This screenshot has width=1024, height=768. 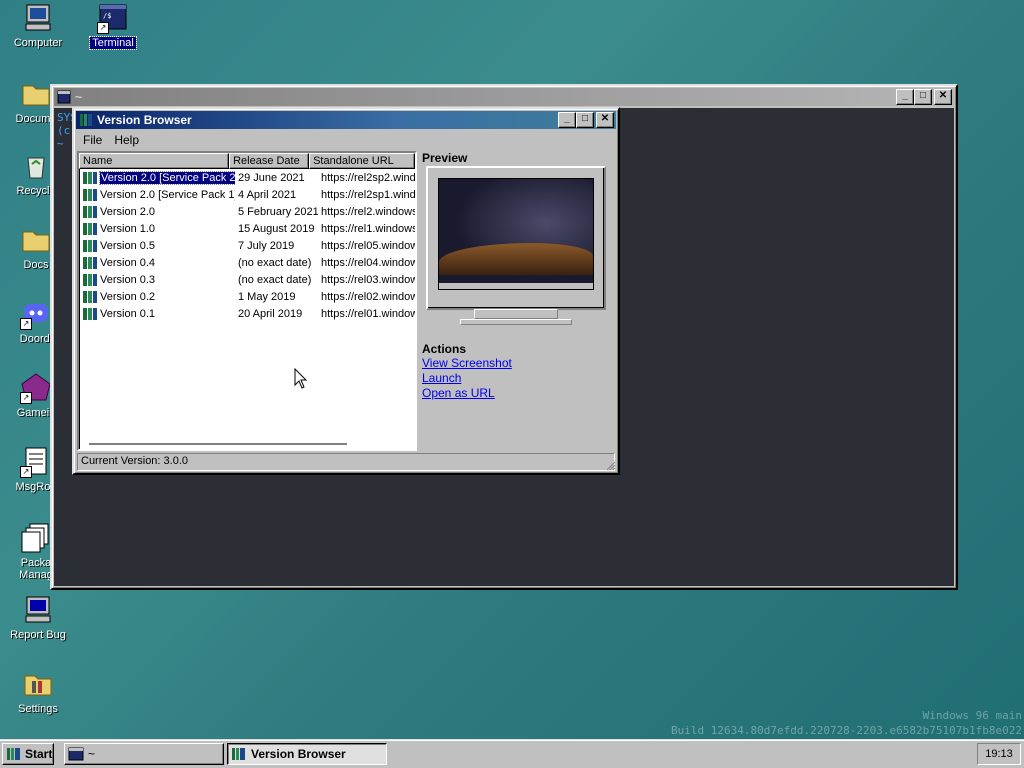 What do you see at coordinates (128, 211) in the screenshot?
I see `version-name: Version 2.0` at bounding box center [128, 211].